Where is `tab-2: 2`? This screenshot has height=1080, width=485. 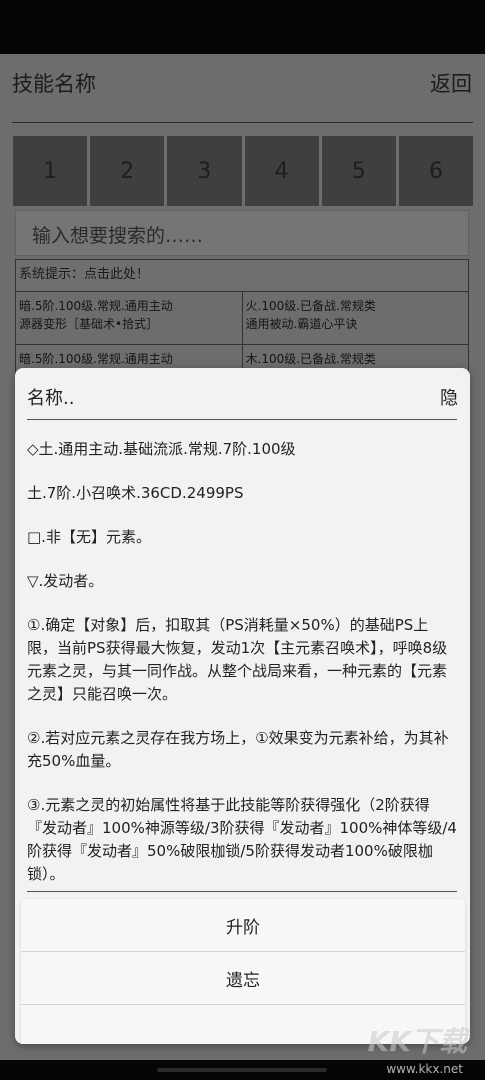 tab-2: 2 is located at coordinates (127, 171).